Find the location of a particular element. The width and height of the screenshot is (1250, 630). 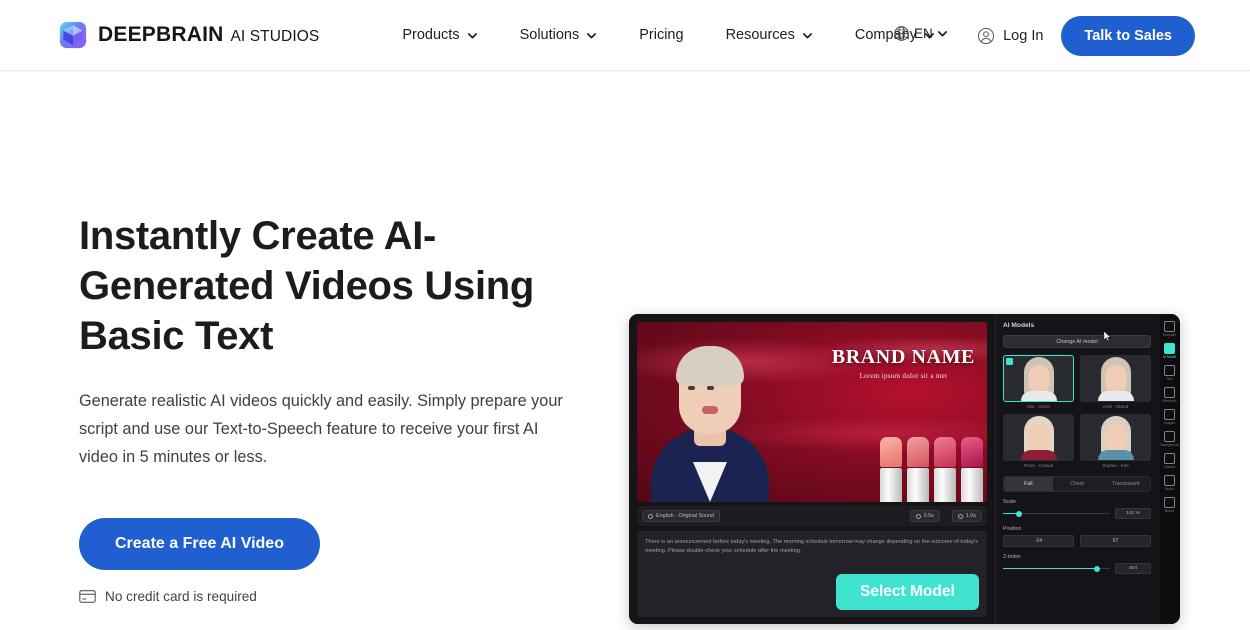

header-actions: Log In Talk to Sales is located at coordinates (1086, 35).